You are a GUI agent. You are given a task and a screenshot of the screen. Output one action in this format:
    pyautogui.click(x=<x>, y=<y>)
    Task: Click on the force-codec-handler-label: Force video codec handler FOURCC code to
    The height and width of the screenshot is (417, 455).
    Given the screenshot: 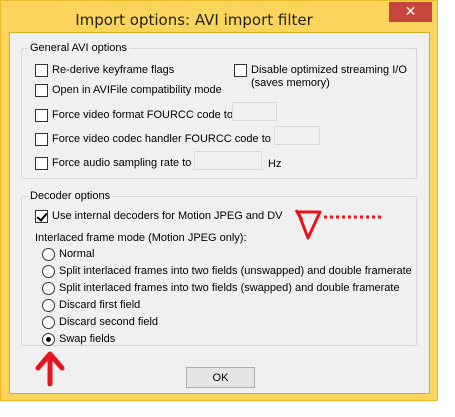 What is the action you would take?
    pyautogui.click(x=161, y=139)
    